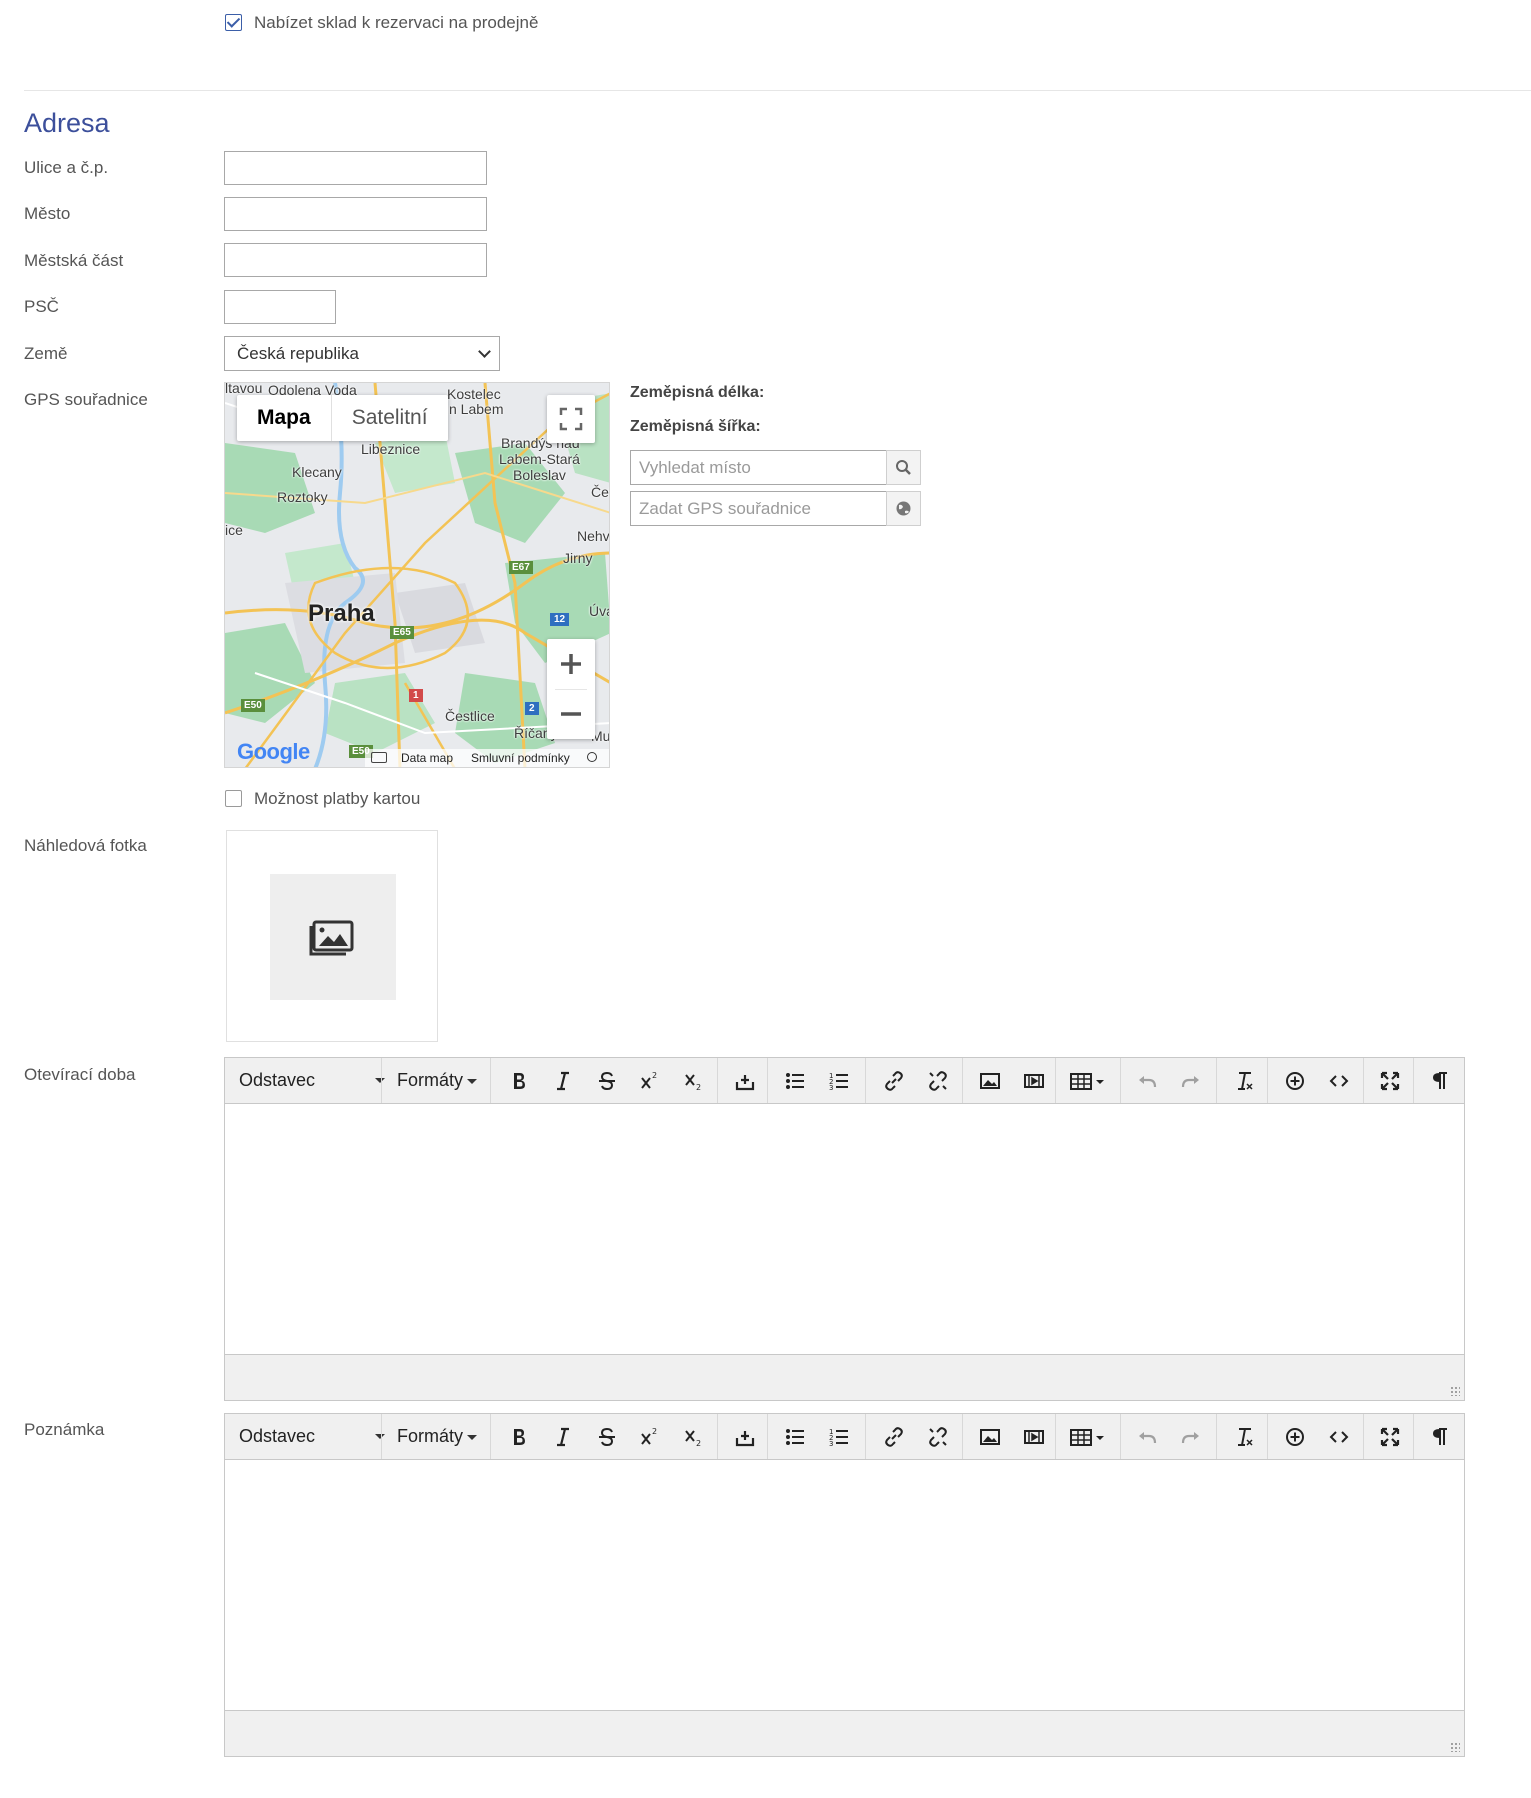 This screenshot has width=1531, height=1798. Describe the element at coordinates (390, 418) in the screenshot. I see `map-tab-satellite: Satelitní` at that location.